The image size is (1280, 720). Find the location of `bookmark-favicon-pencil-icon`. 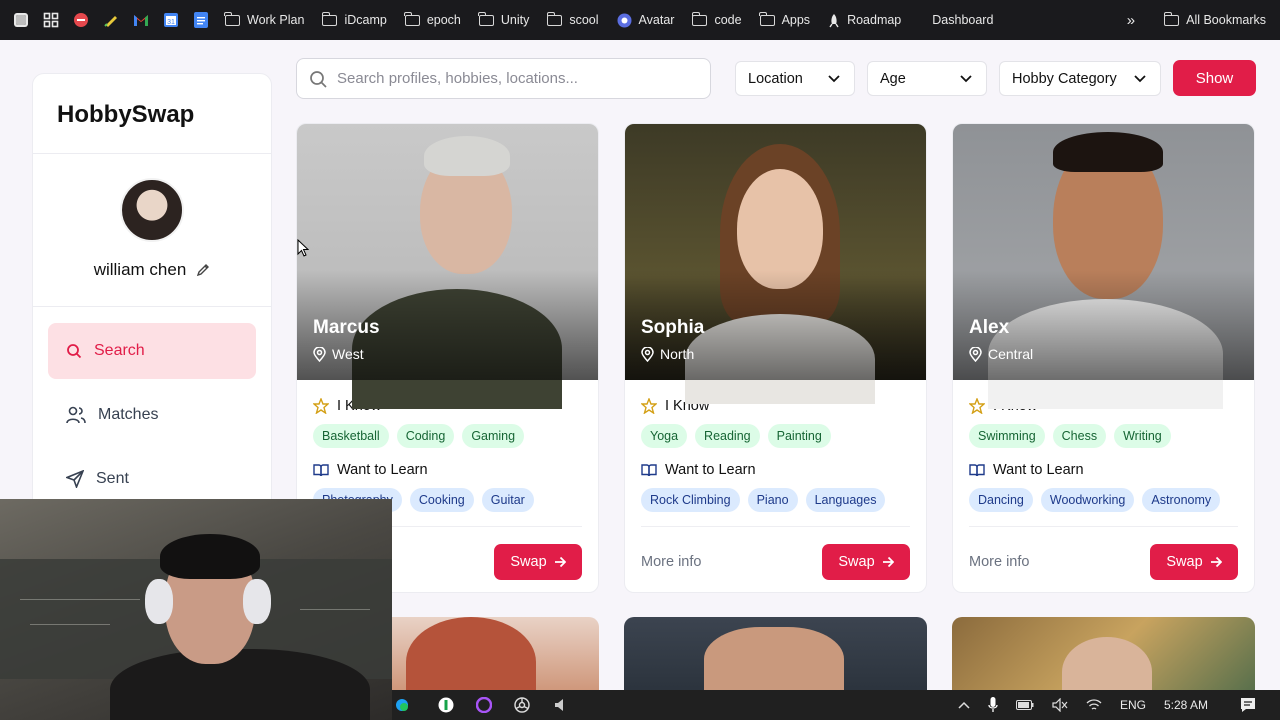

bookmark-favicon-pencil-icon is located at coordinates (111, 20).